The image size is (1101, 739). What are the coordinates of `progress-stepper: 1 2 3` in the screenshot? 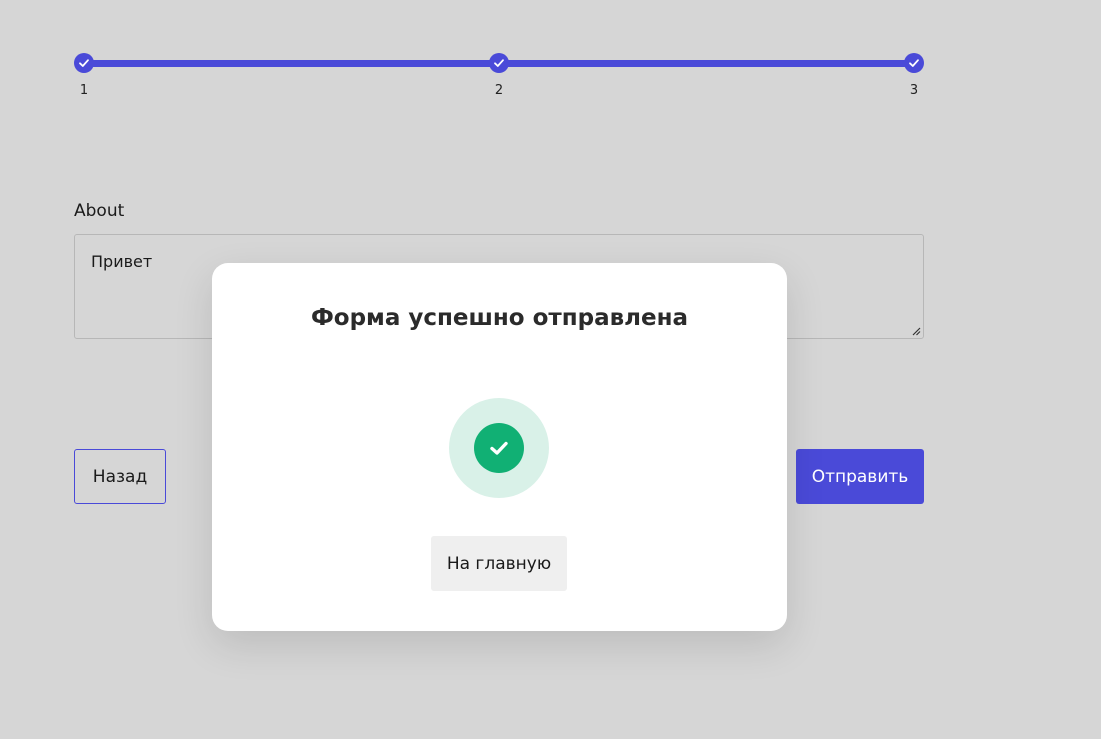 It's located at (504, 78).